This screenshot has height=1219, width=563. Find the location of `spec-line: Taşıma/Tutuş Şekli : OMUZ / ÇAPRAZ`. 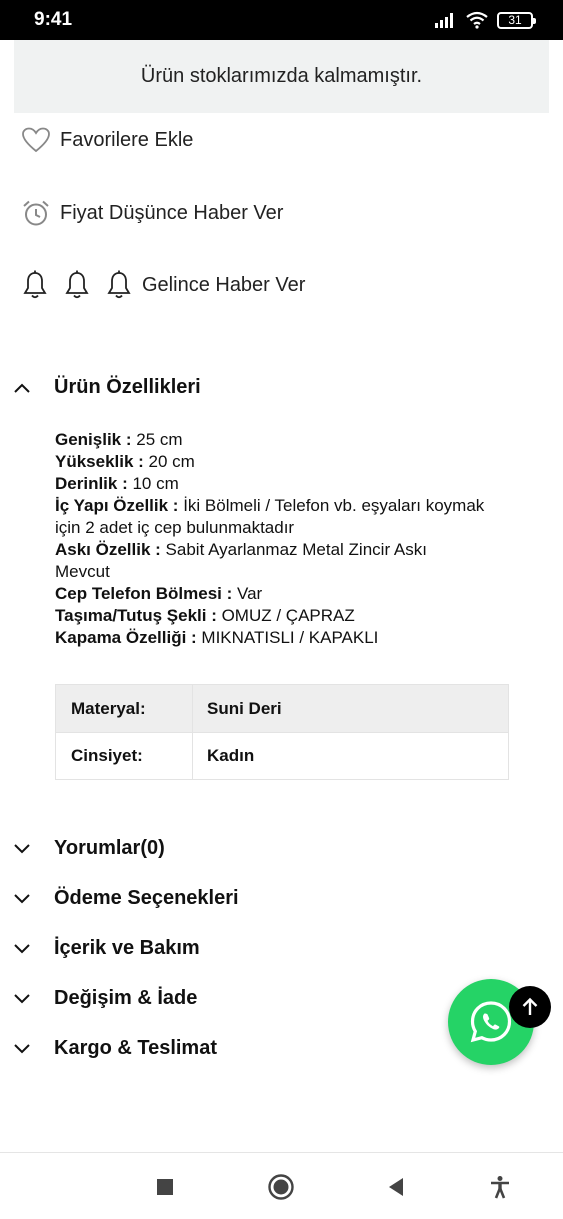

spec-line: Taşıma/Tutuş Şekli : OMUZ / ÇAPRAZ is located at coordinates (270, 616).